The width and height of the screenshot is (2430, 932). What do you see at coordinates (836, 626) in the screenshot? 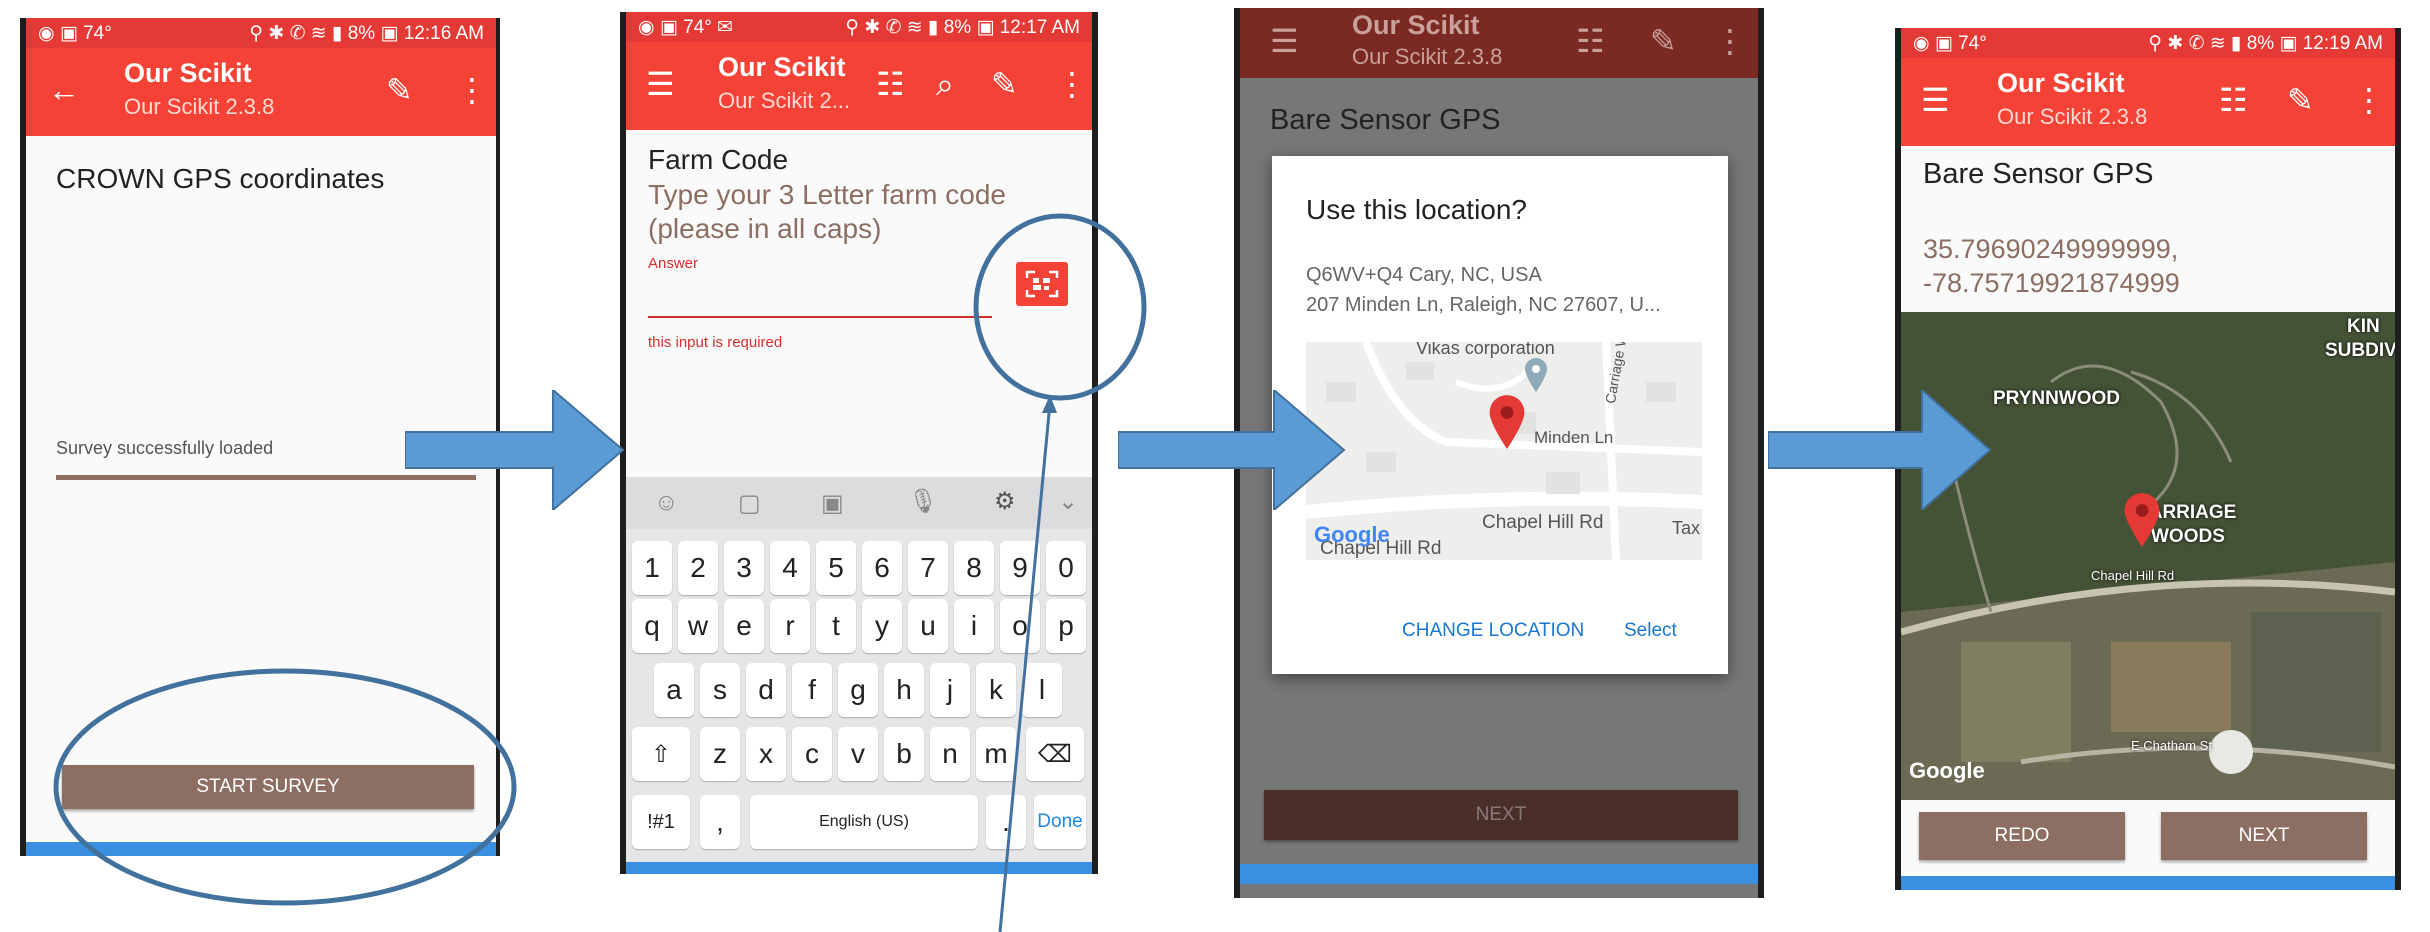
I see `key-t: t` at bounding box center [836, 626].